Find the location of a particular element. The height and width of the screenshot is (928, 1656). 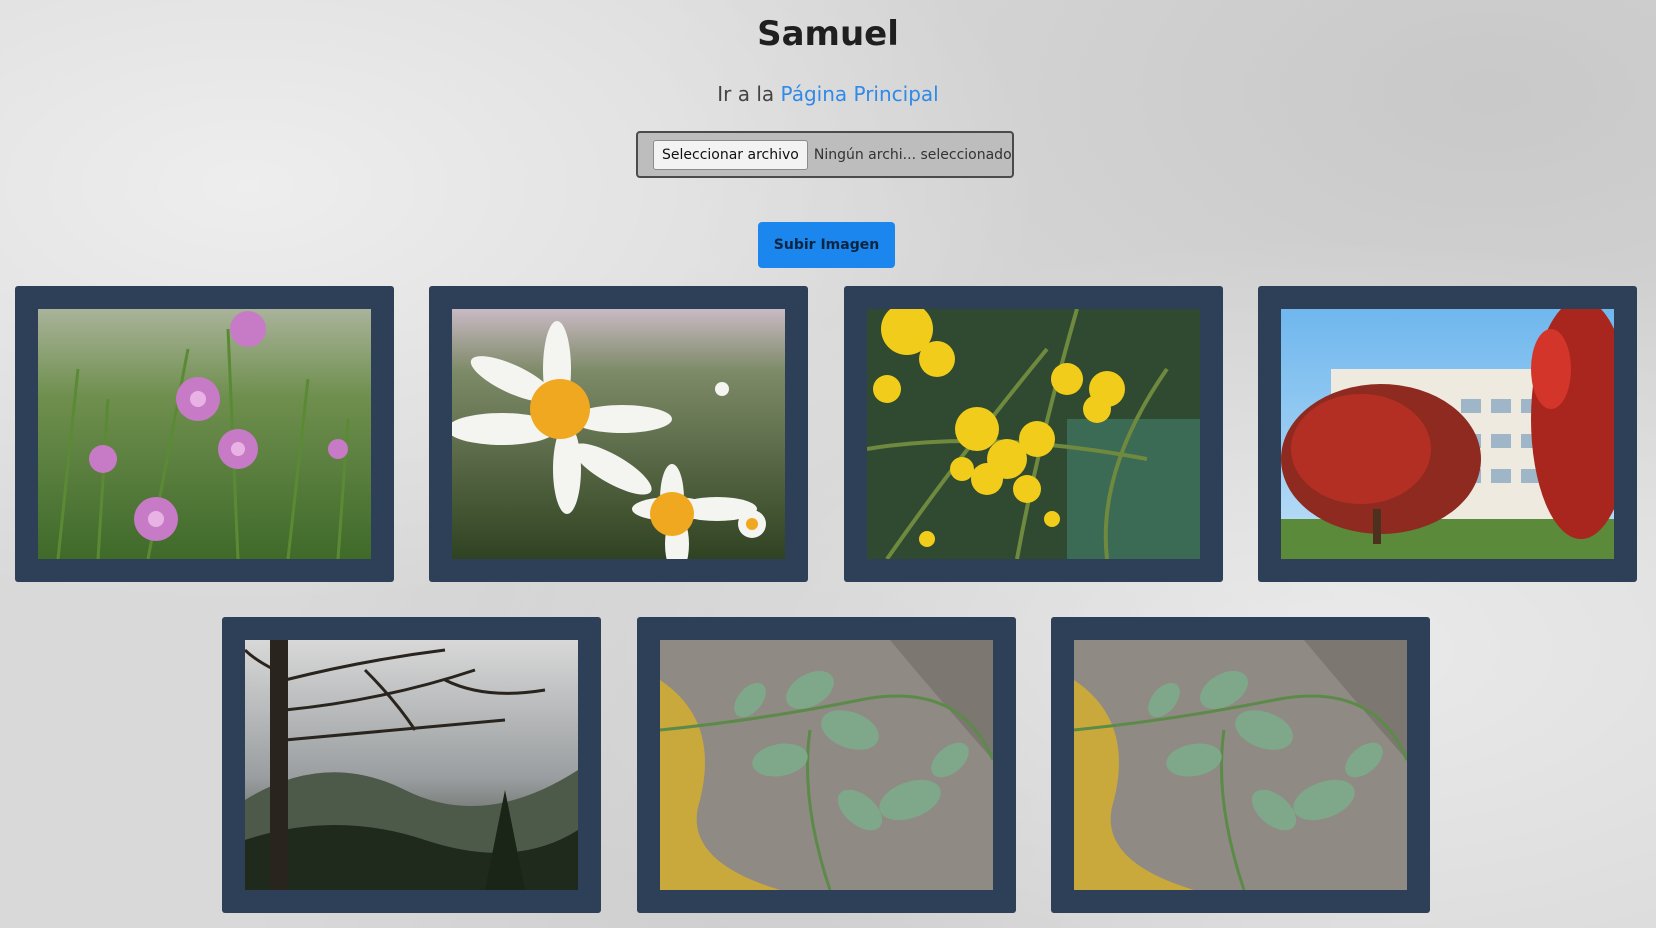

home-nav: Ir a la Página Principal is located at coordinates (828, 94).